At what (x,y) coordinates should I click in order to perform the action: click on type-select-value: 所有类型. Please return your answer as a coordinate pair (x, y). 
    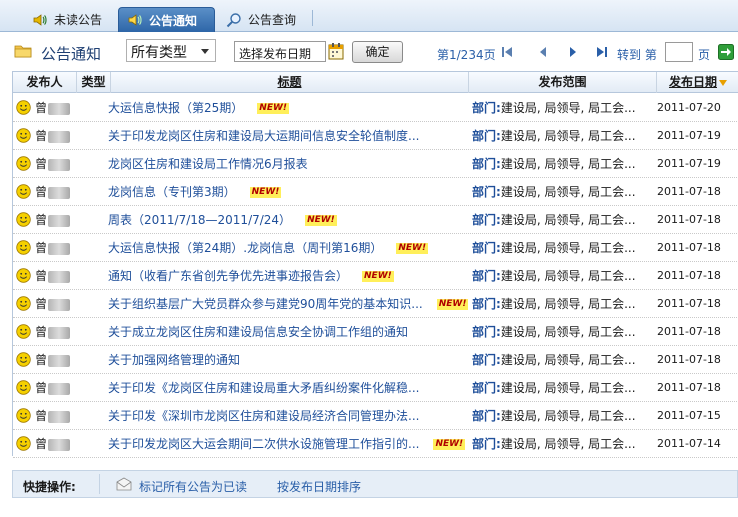
    Looking at the image, I should click on (159, 53).